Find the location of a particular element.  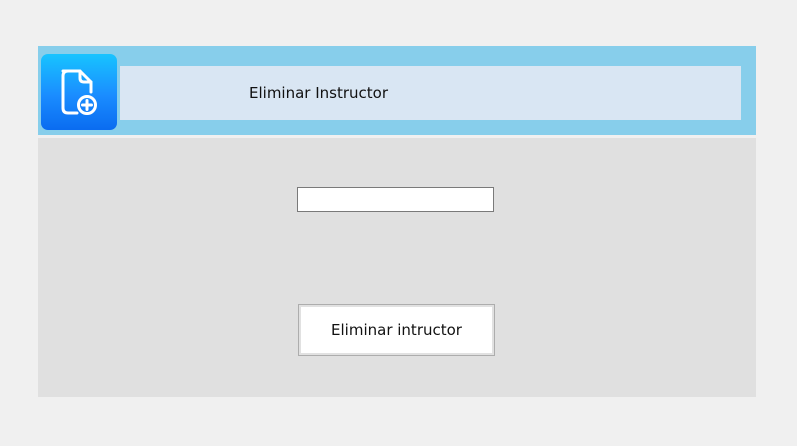

title-panel is located at coordinates (430, 93).